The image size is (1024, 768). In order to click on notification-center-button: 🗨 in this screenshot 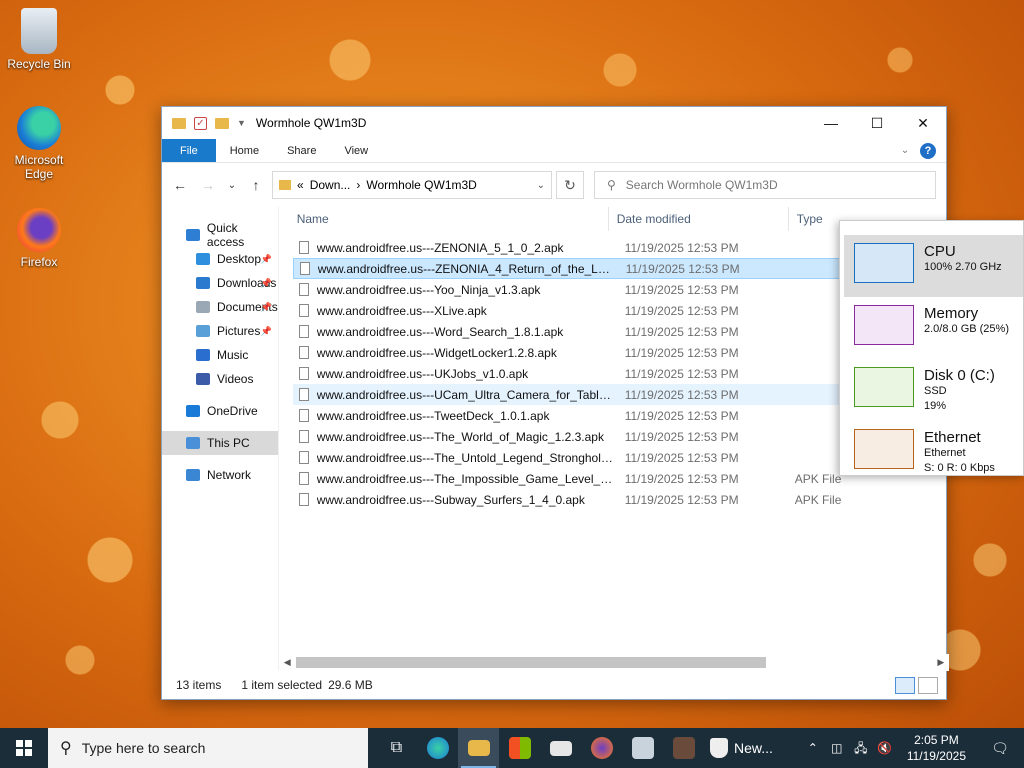, I will do `click(1000, 748)`.